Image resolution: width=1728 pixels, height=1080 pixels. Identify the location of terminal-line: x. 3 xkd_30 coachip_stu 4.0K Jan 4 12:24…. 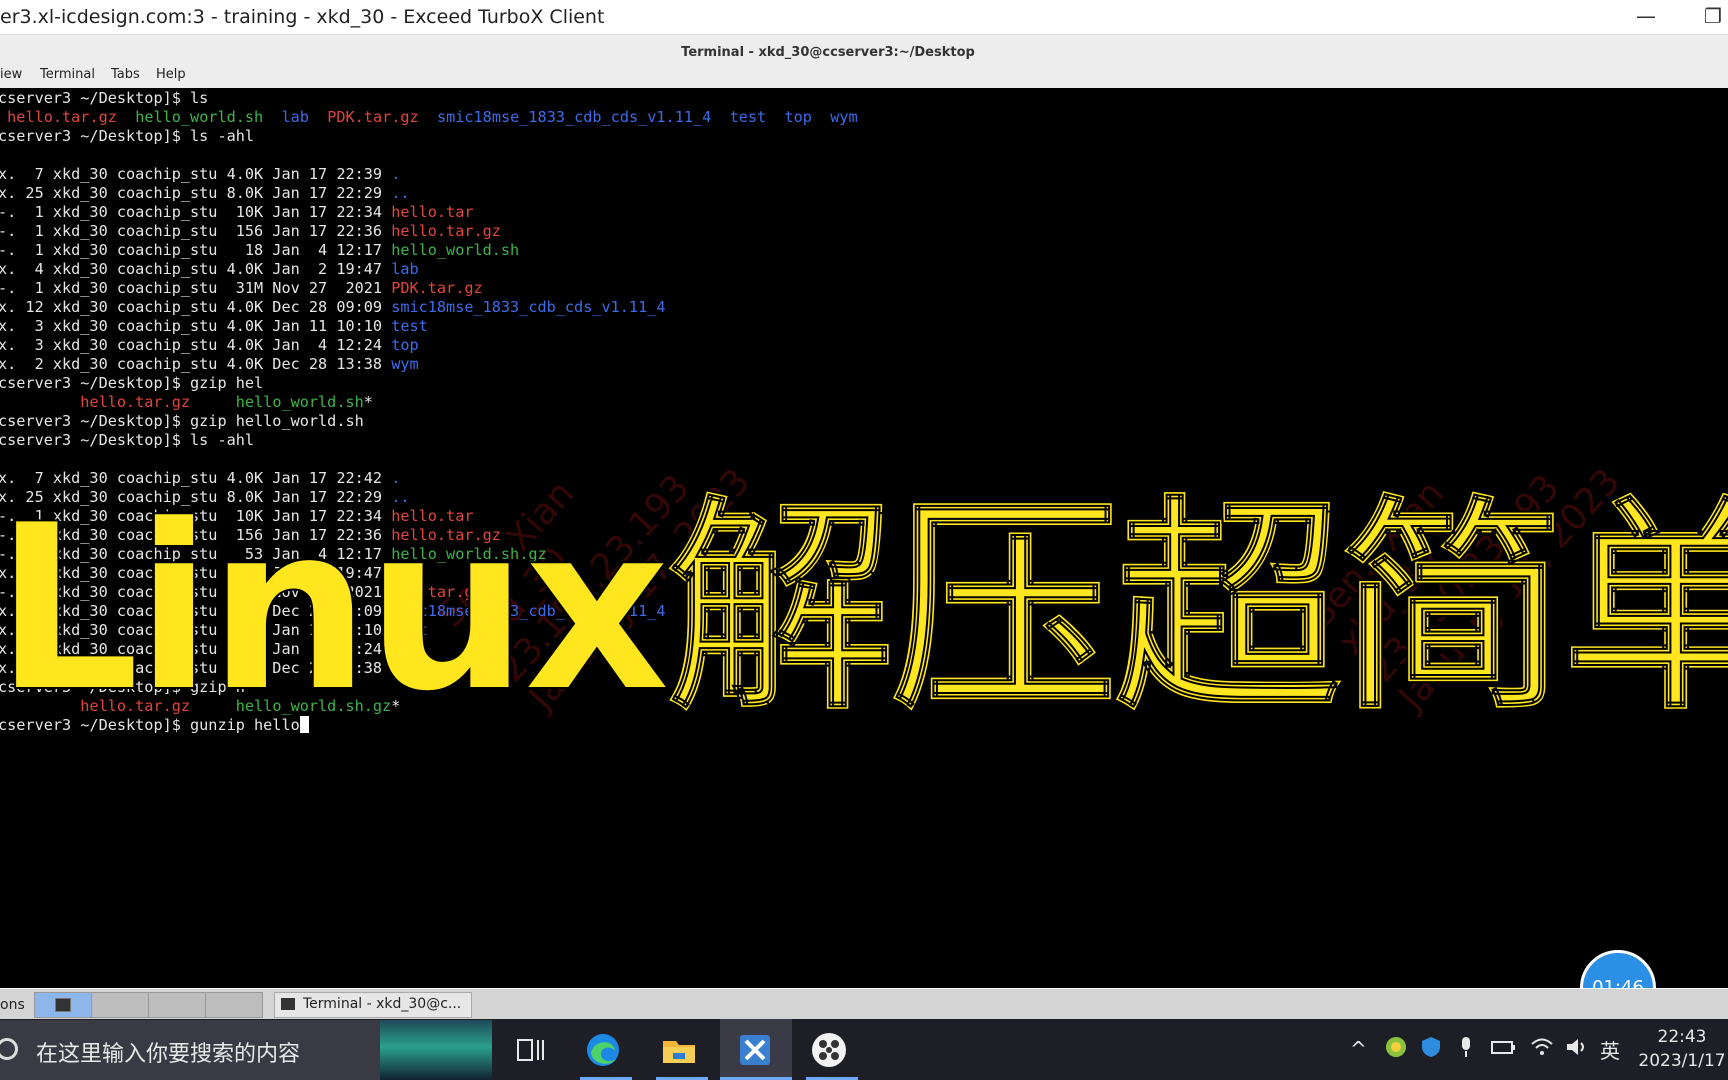
(429, 345).